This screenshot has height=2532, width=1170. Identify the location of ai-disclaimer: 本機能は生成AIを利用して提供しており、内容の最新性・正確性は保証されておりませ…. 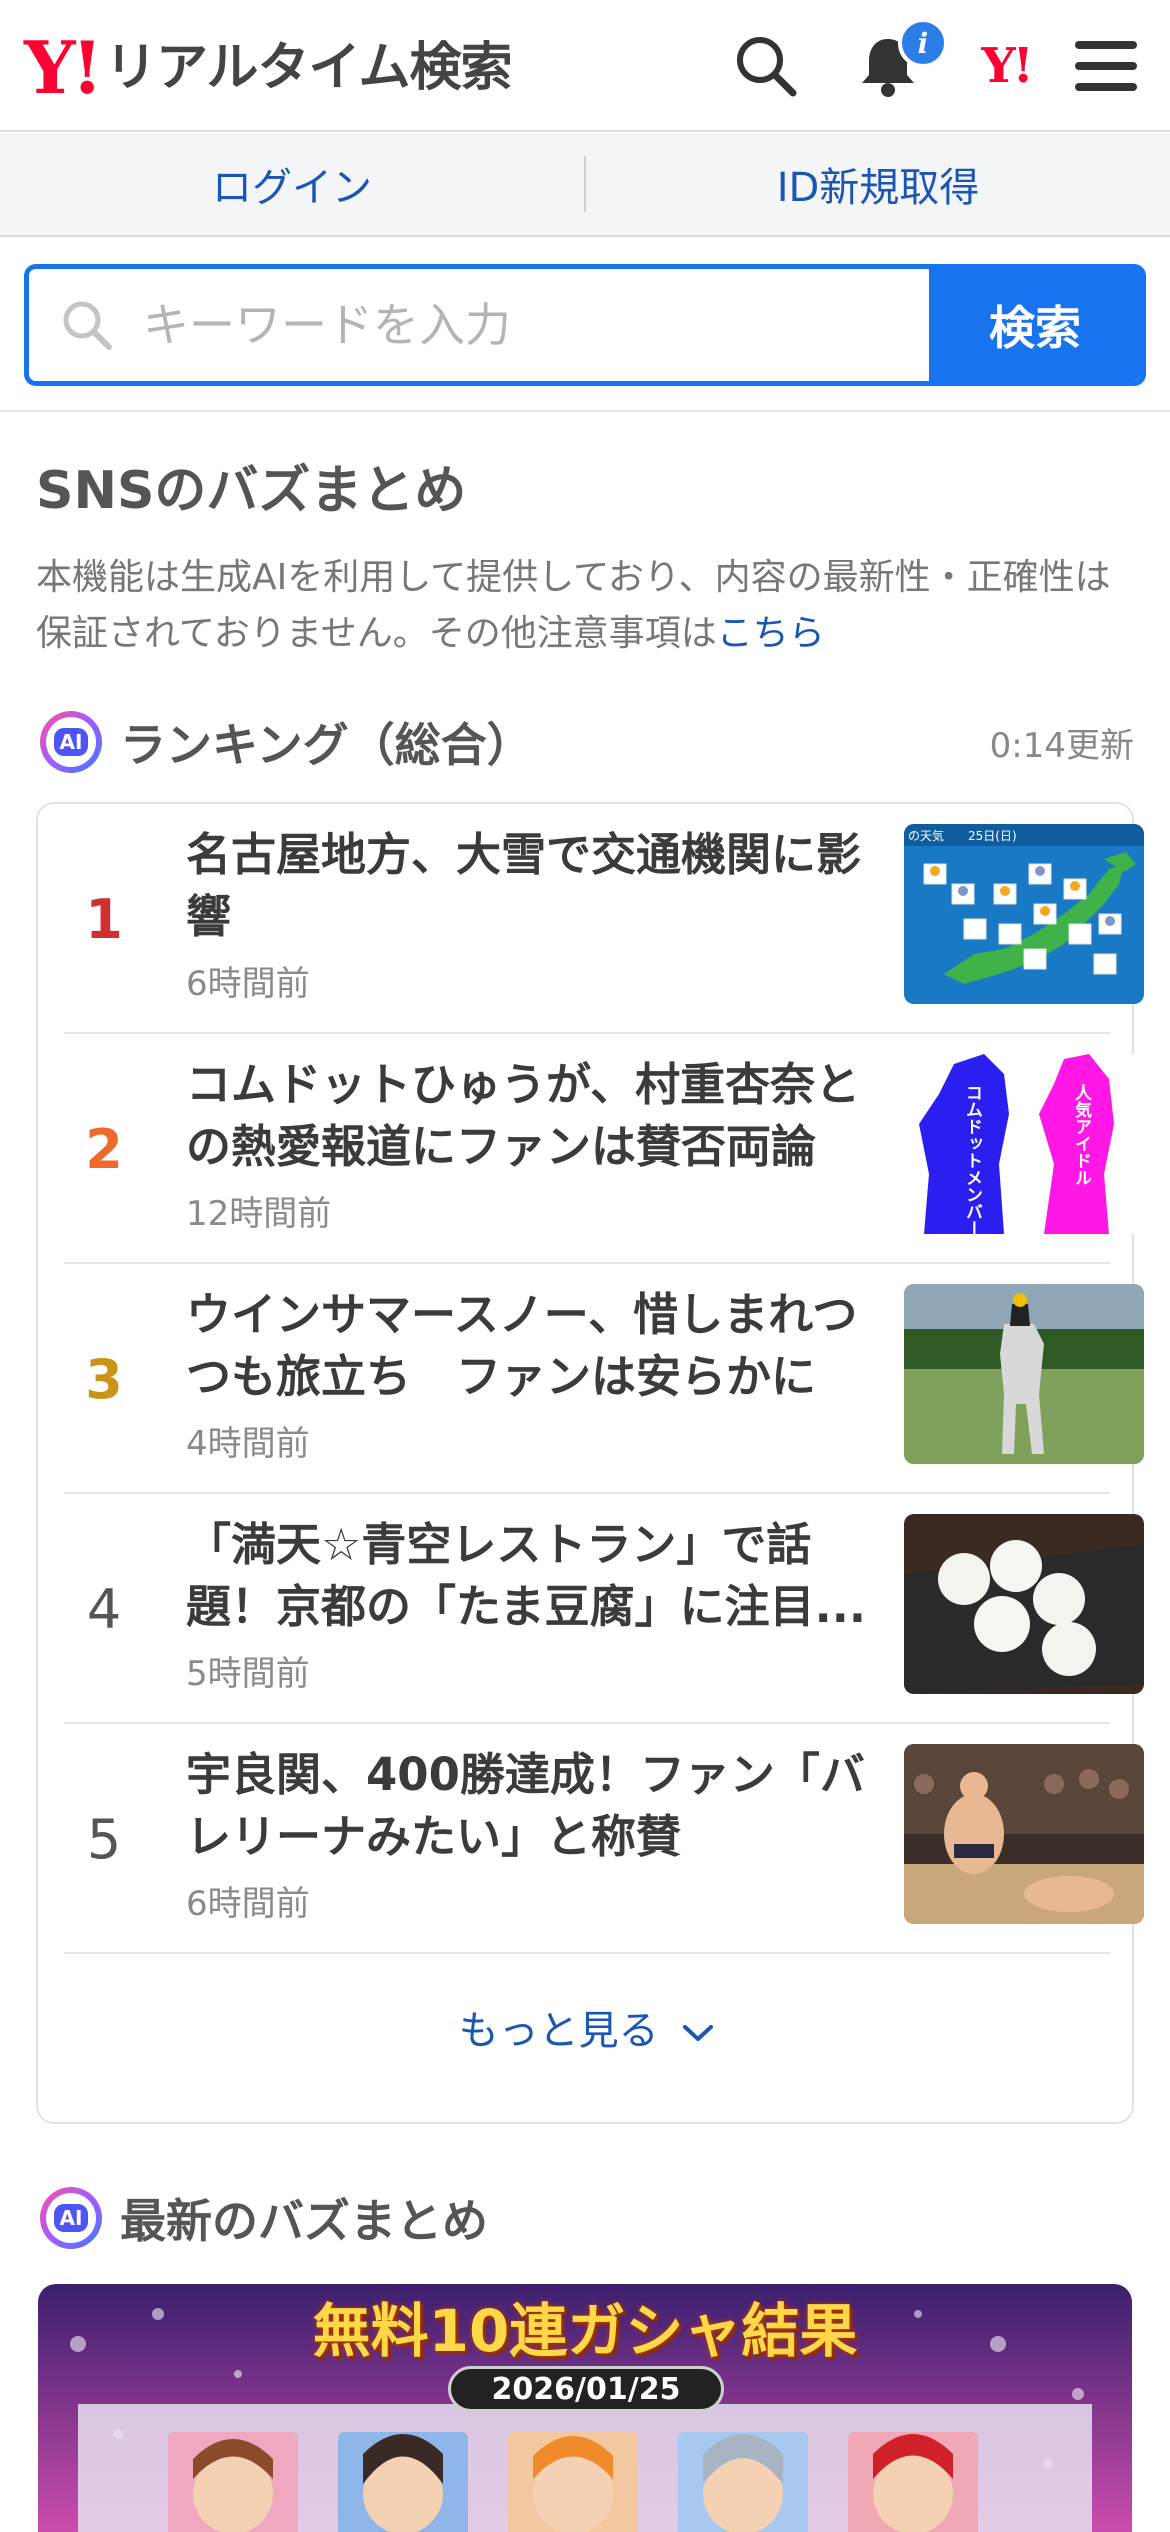
(586, 606).